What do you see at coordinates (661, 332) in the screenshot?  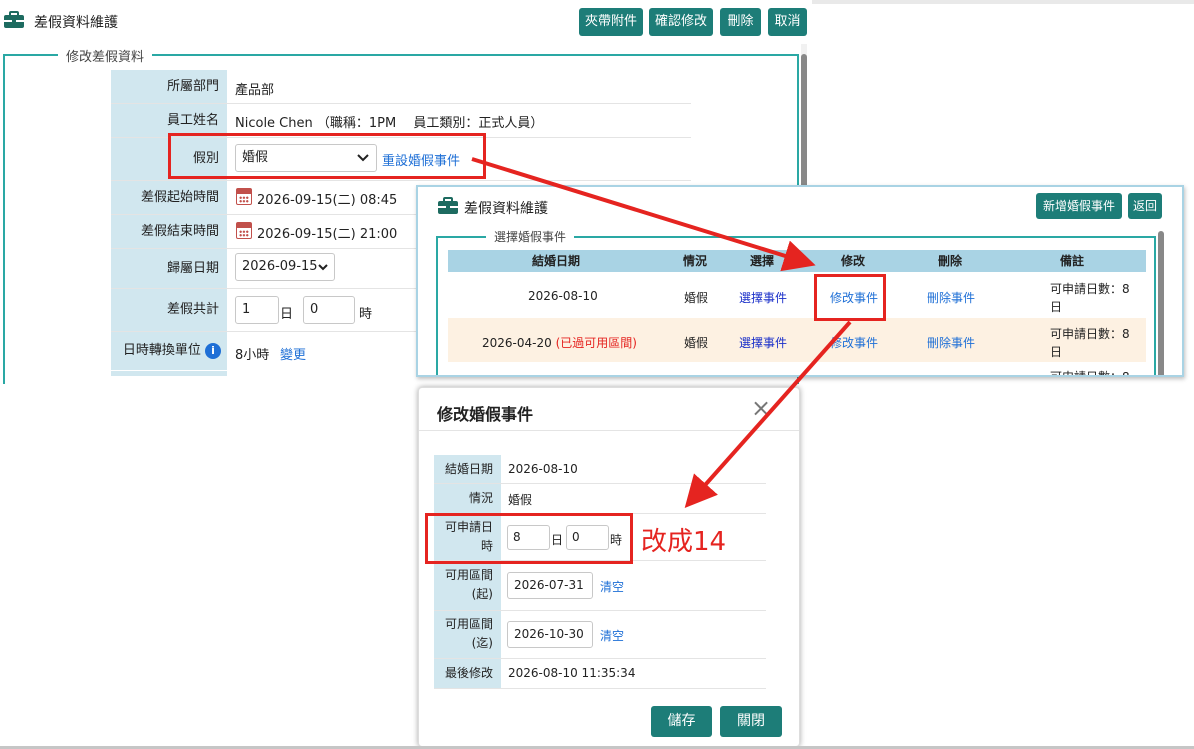 I see `annotation-arrows` at bounding box center [661, 332].